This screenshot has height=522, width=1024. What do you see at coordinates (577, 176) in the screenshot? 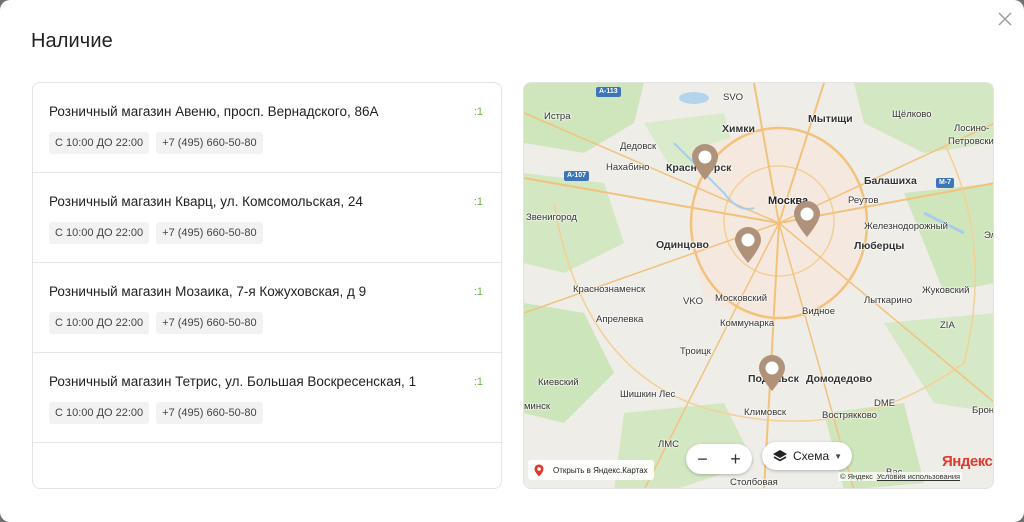
I see `road-badge: А-107` at bounding box center [577, 176].